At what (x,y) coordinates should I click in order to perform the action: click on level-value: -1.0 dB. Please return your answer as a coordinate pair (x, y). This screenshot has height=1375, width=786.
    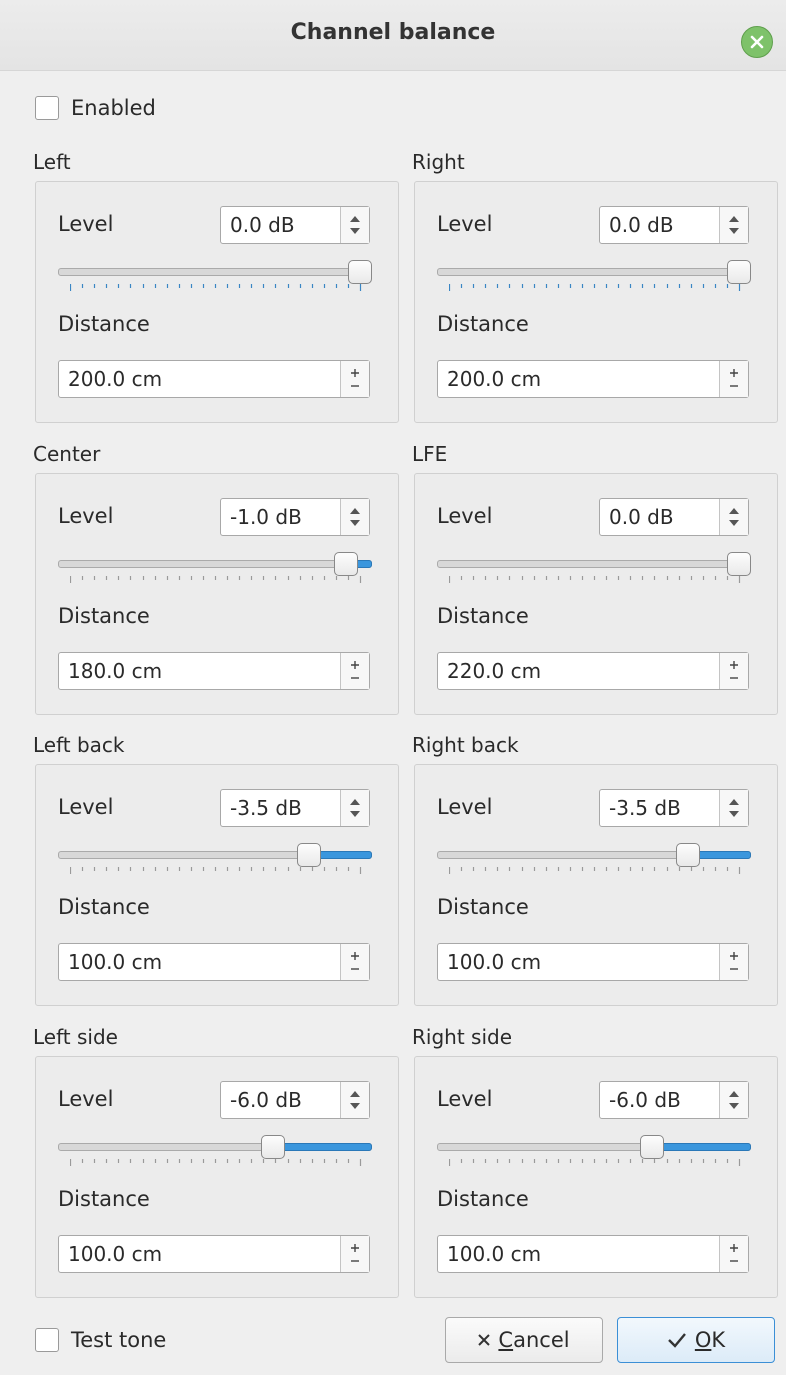
    Looking at the image, I should click on (266, 517).